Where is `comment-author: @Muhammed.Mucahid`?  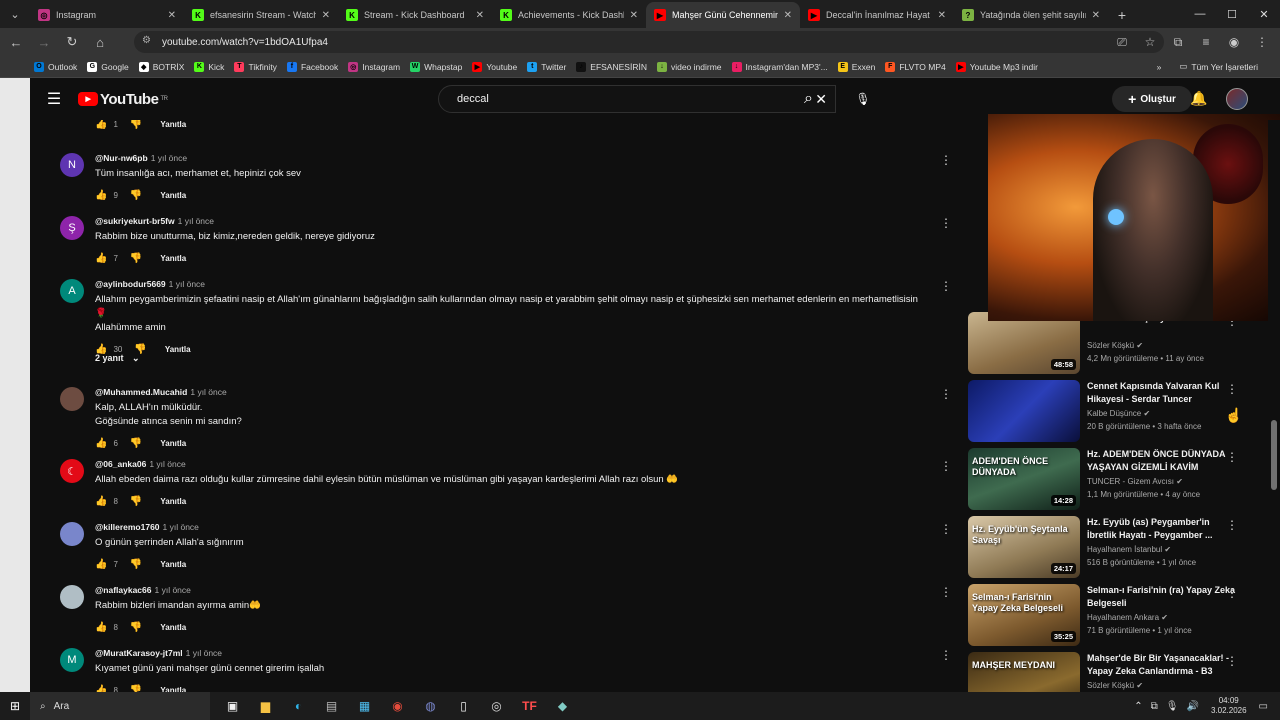 comment-author: @Muhammed.Mucahid is located at coordinates (141, 392).